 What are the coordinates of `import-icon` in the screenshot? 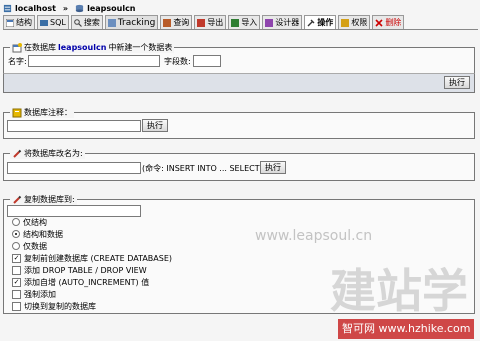 It's located at (235, 22).